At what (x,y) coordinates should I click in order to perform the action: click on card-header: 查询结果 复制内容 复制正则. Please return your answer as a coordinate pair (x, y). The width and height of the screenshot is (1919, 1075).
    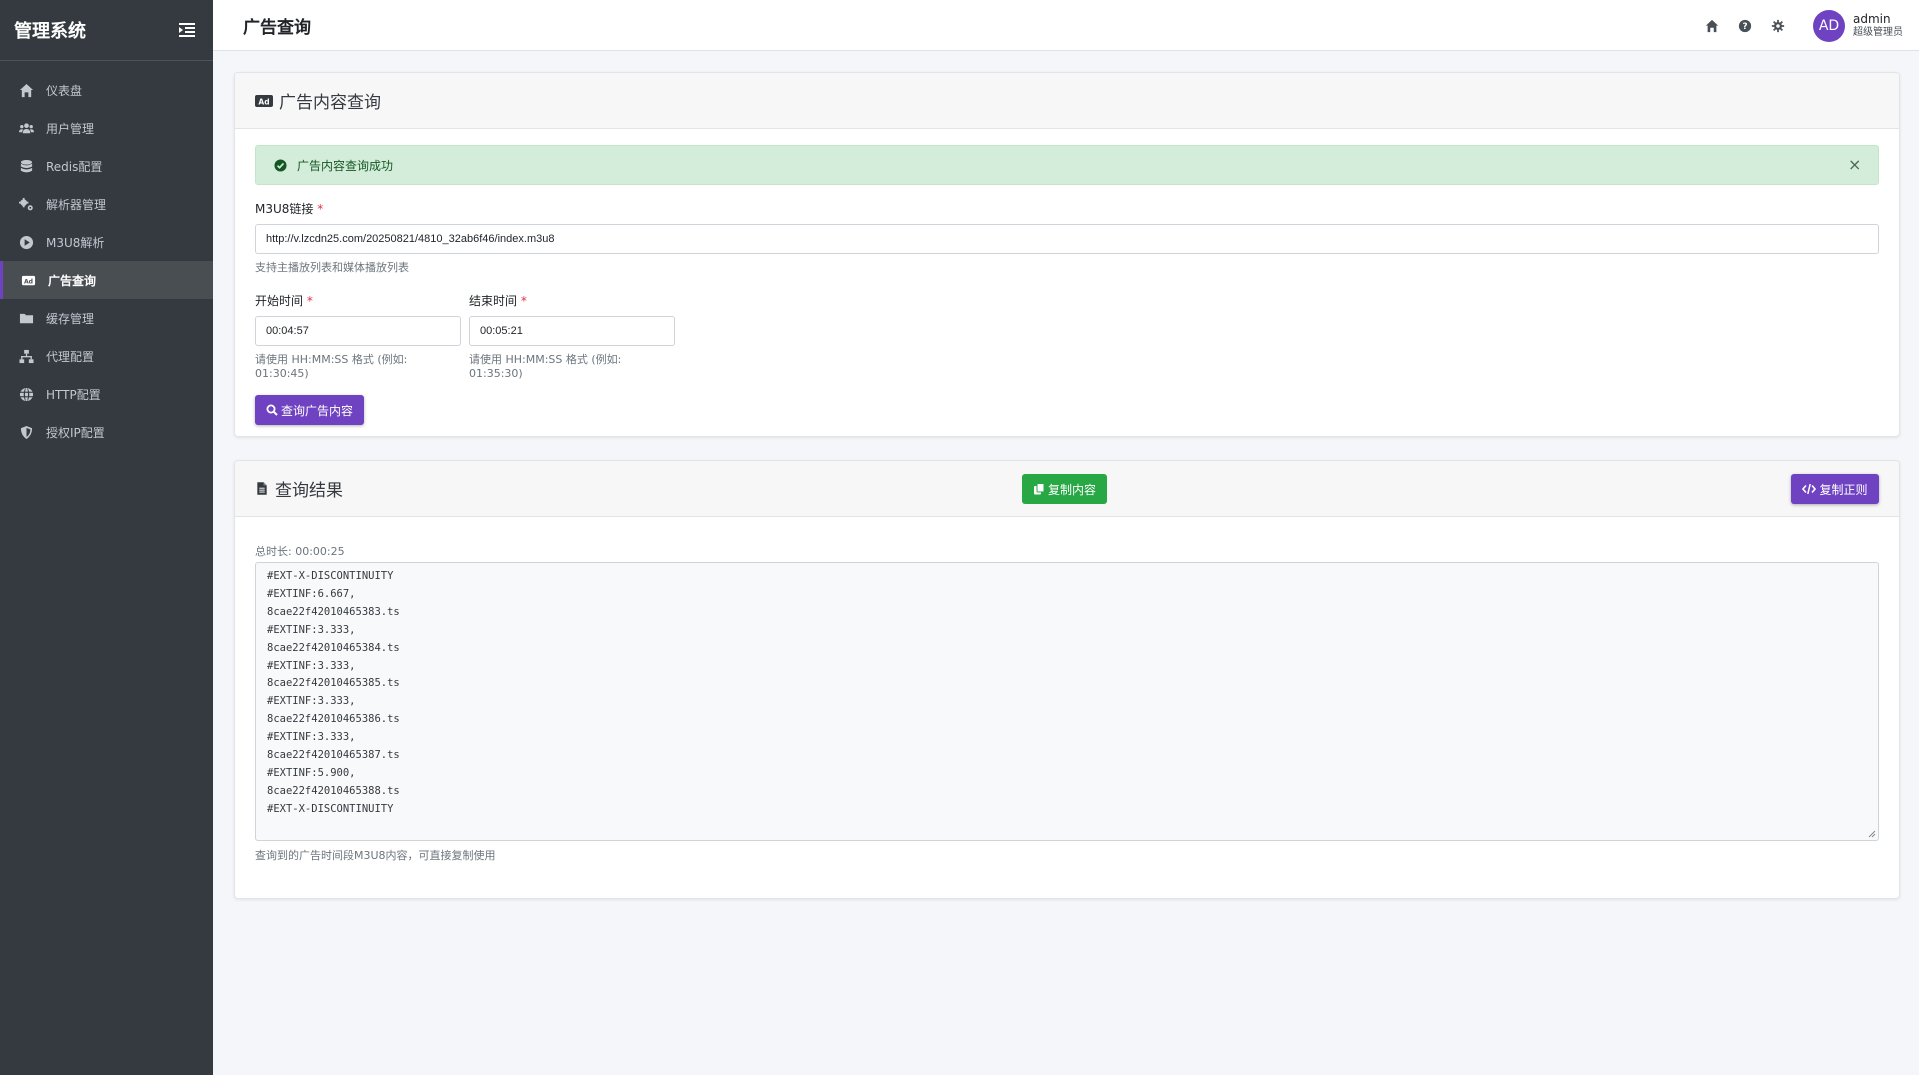
    Looking at the image, I should click on (1067, 489).